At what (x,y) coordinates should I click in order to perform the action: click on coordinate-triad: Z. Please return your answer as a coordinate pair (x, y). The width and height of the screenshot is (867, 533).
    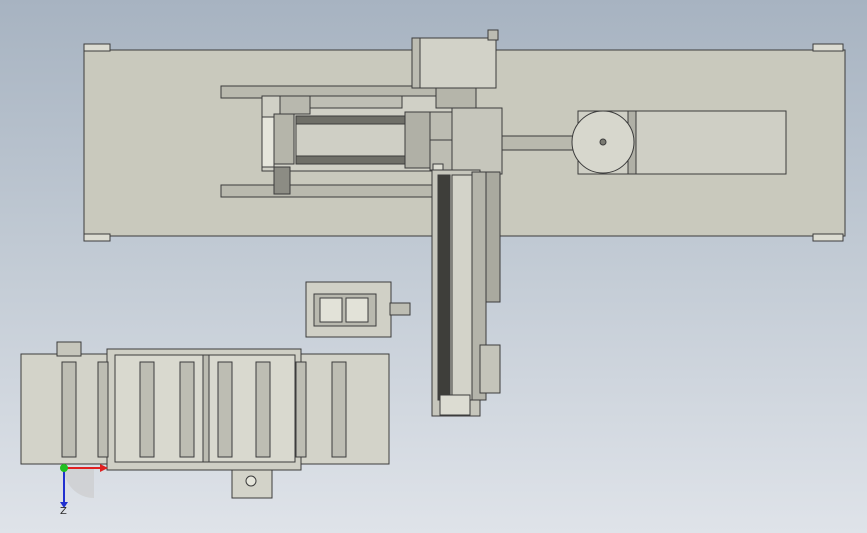
    Looking at the image, I should click on (84, 490).